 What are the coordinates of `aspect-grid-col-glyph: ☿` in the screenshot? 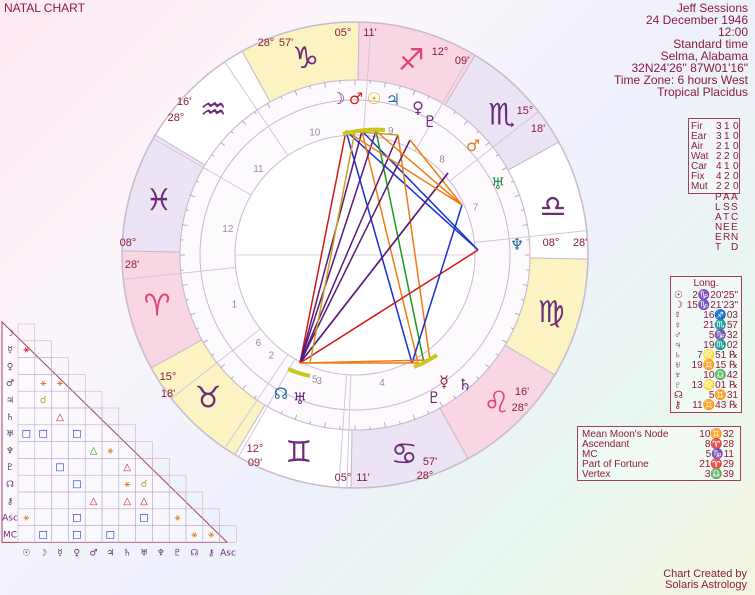 It's located at (60, 553).